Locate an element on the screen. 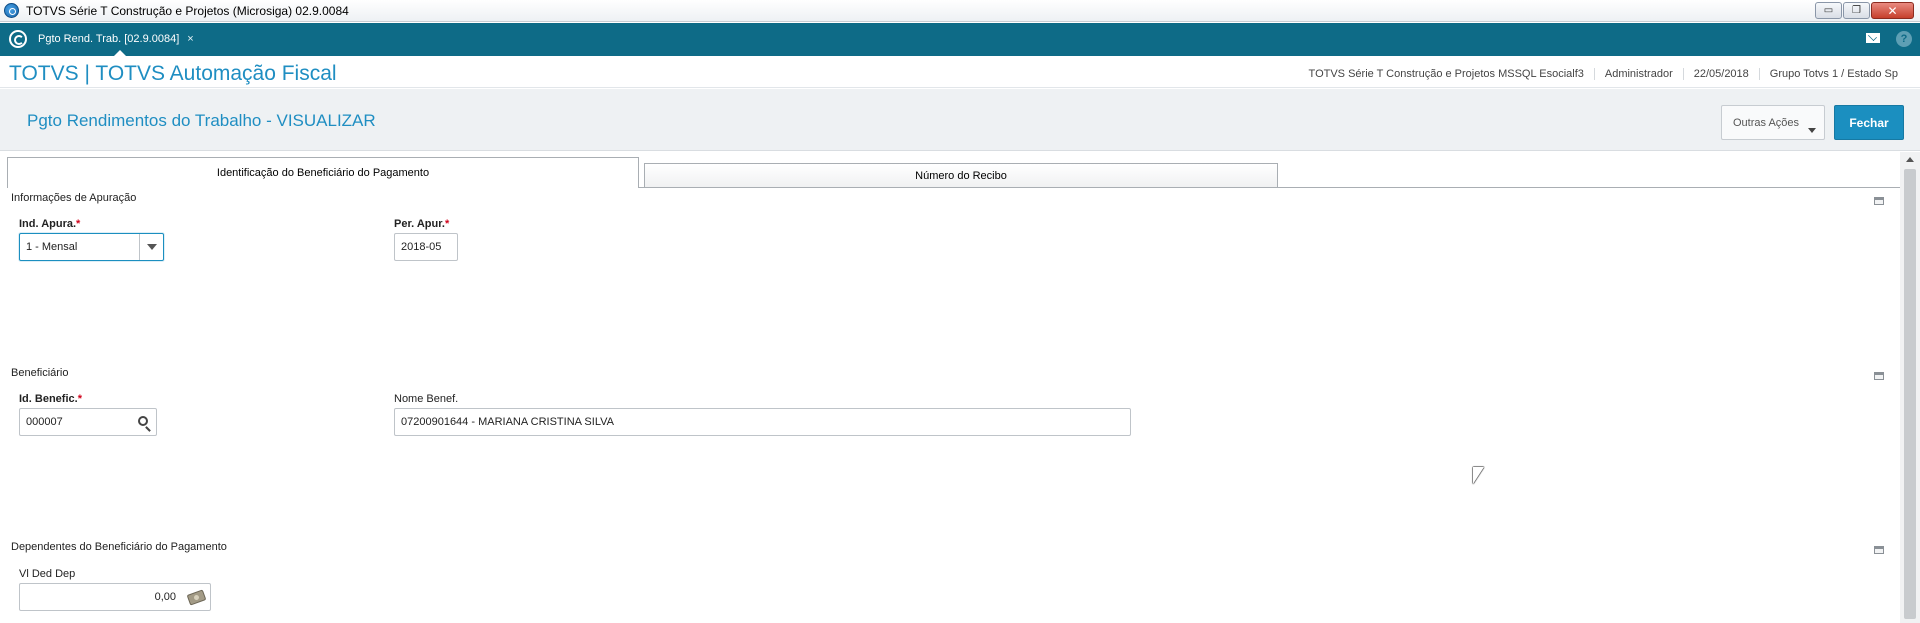 This screenshot has height=623, width=1920. section-title-beneficiario: Beneficiário is located at coordinates (40, 373).